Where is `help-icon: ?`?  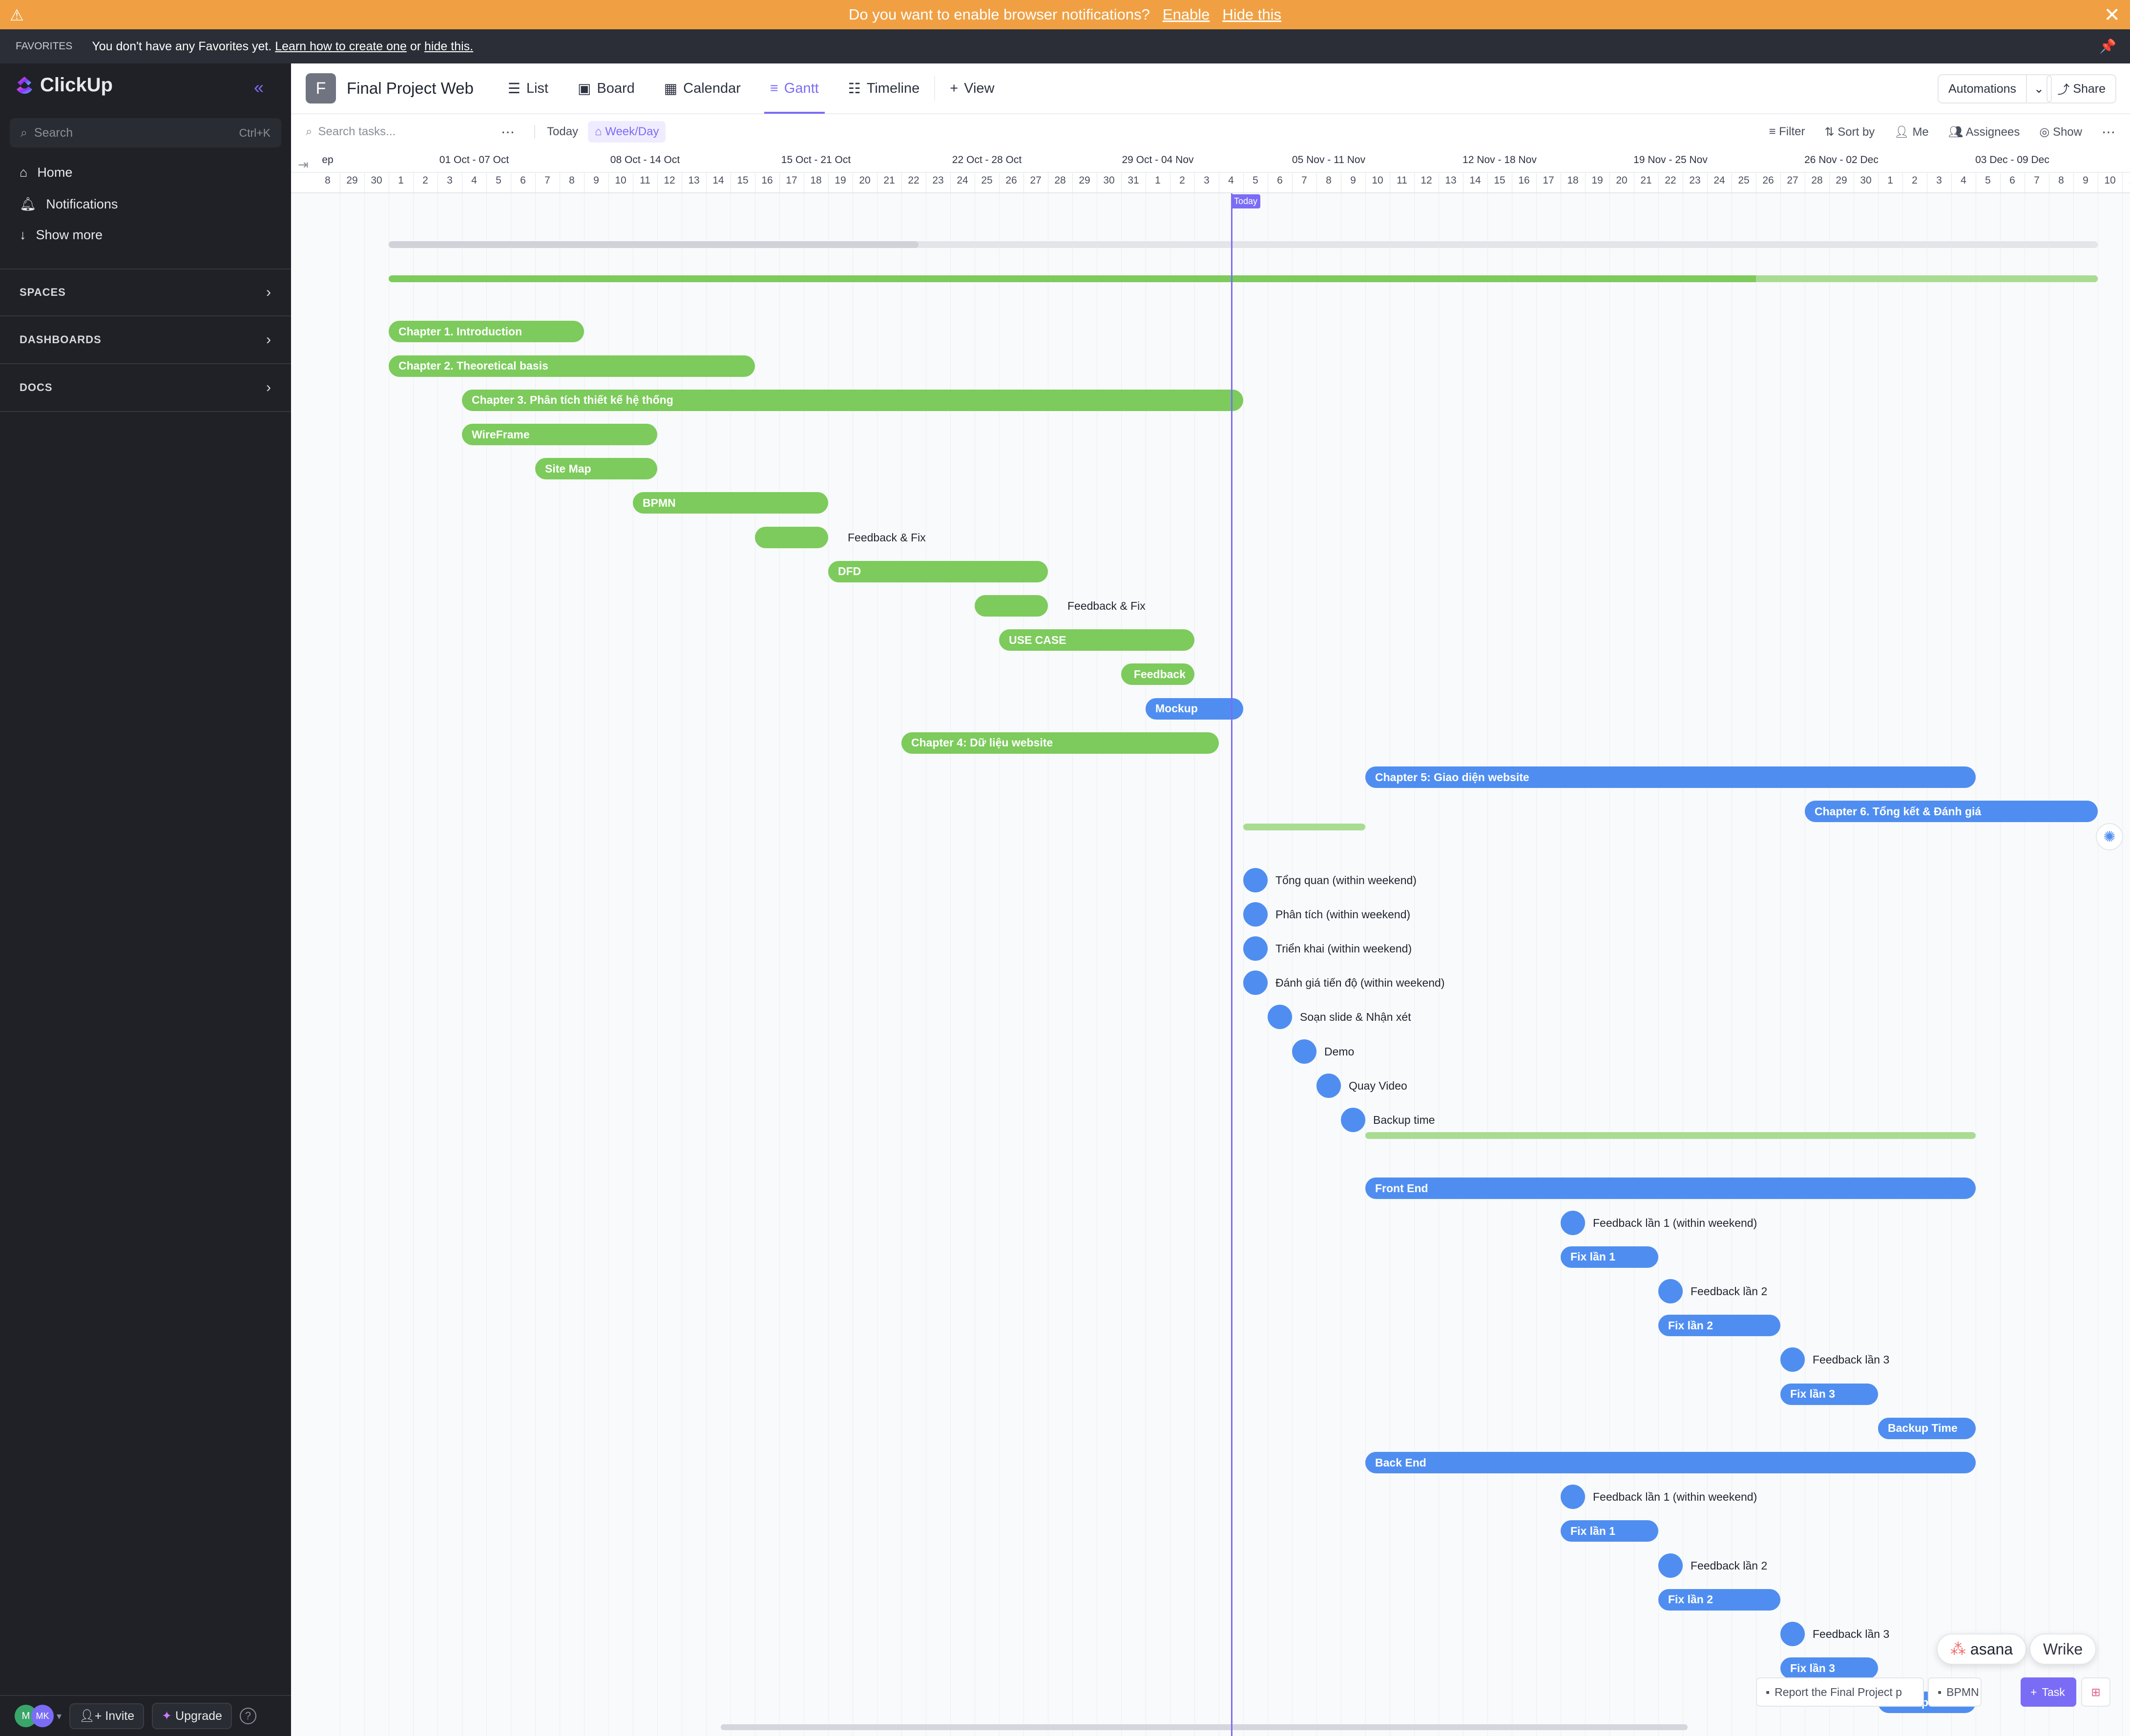
help-icon: ? is located at coordinates (247, 1716).